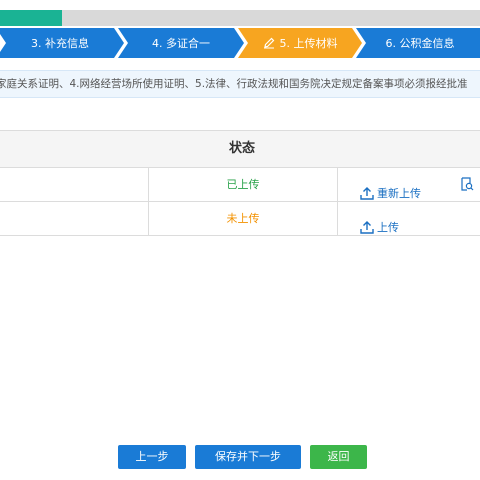 The width and height of the screenshot is (480, 480). I want to click on preview-icon, so click(467, 184).